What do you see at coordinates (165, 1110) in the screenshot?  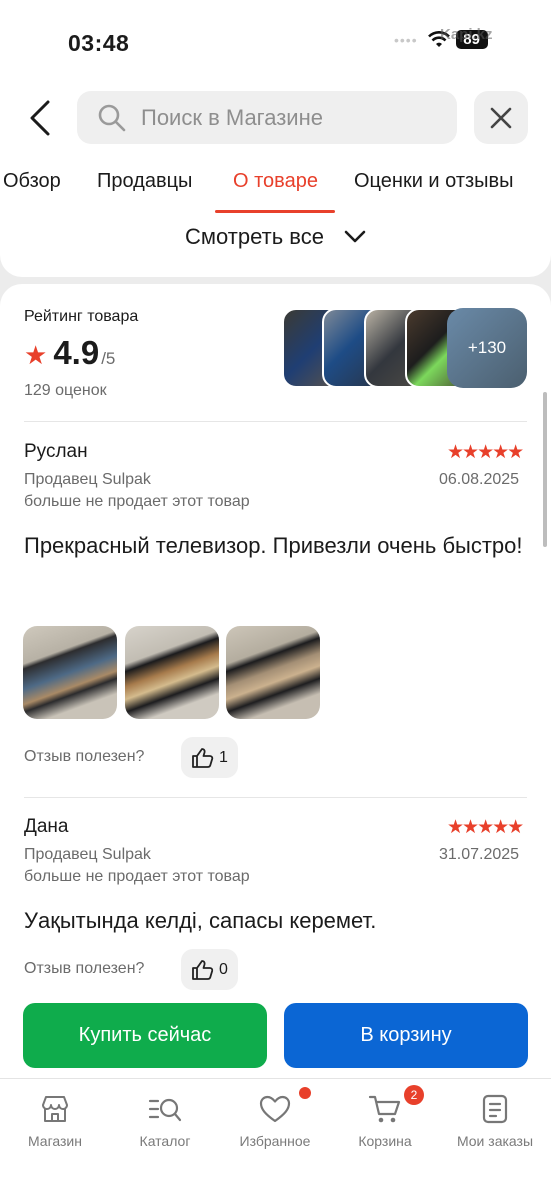 I see `catalog-search-icon` at bounding box center [165, 1110].